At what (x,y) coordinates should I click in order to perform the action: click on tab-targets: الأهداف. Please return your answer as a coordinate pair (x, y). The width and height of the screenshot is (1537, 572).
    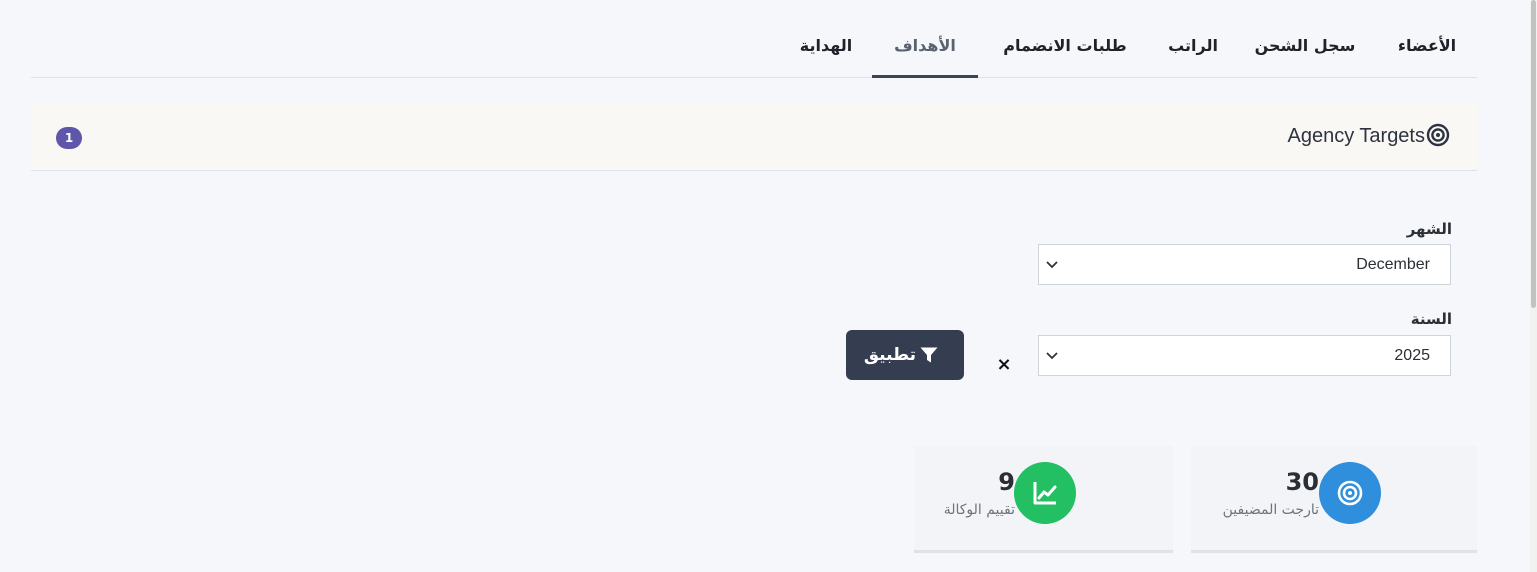
    Looking at the image, I should click on (925, 49).